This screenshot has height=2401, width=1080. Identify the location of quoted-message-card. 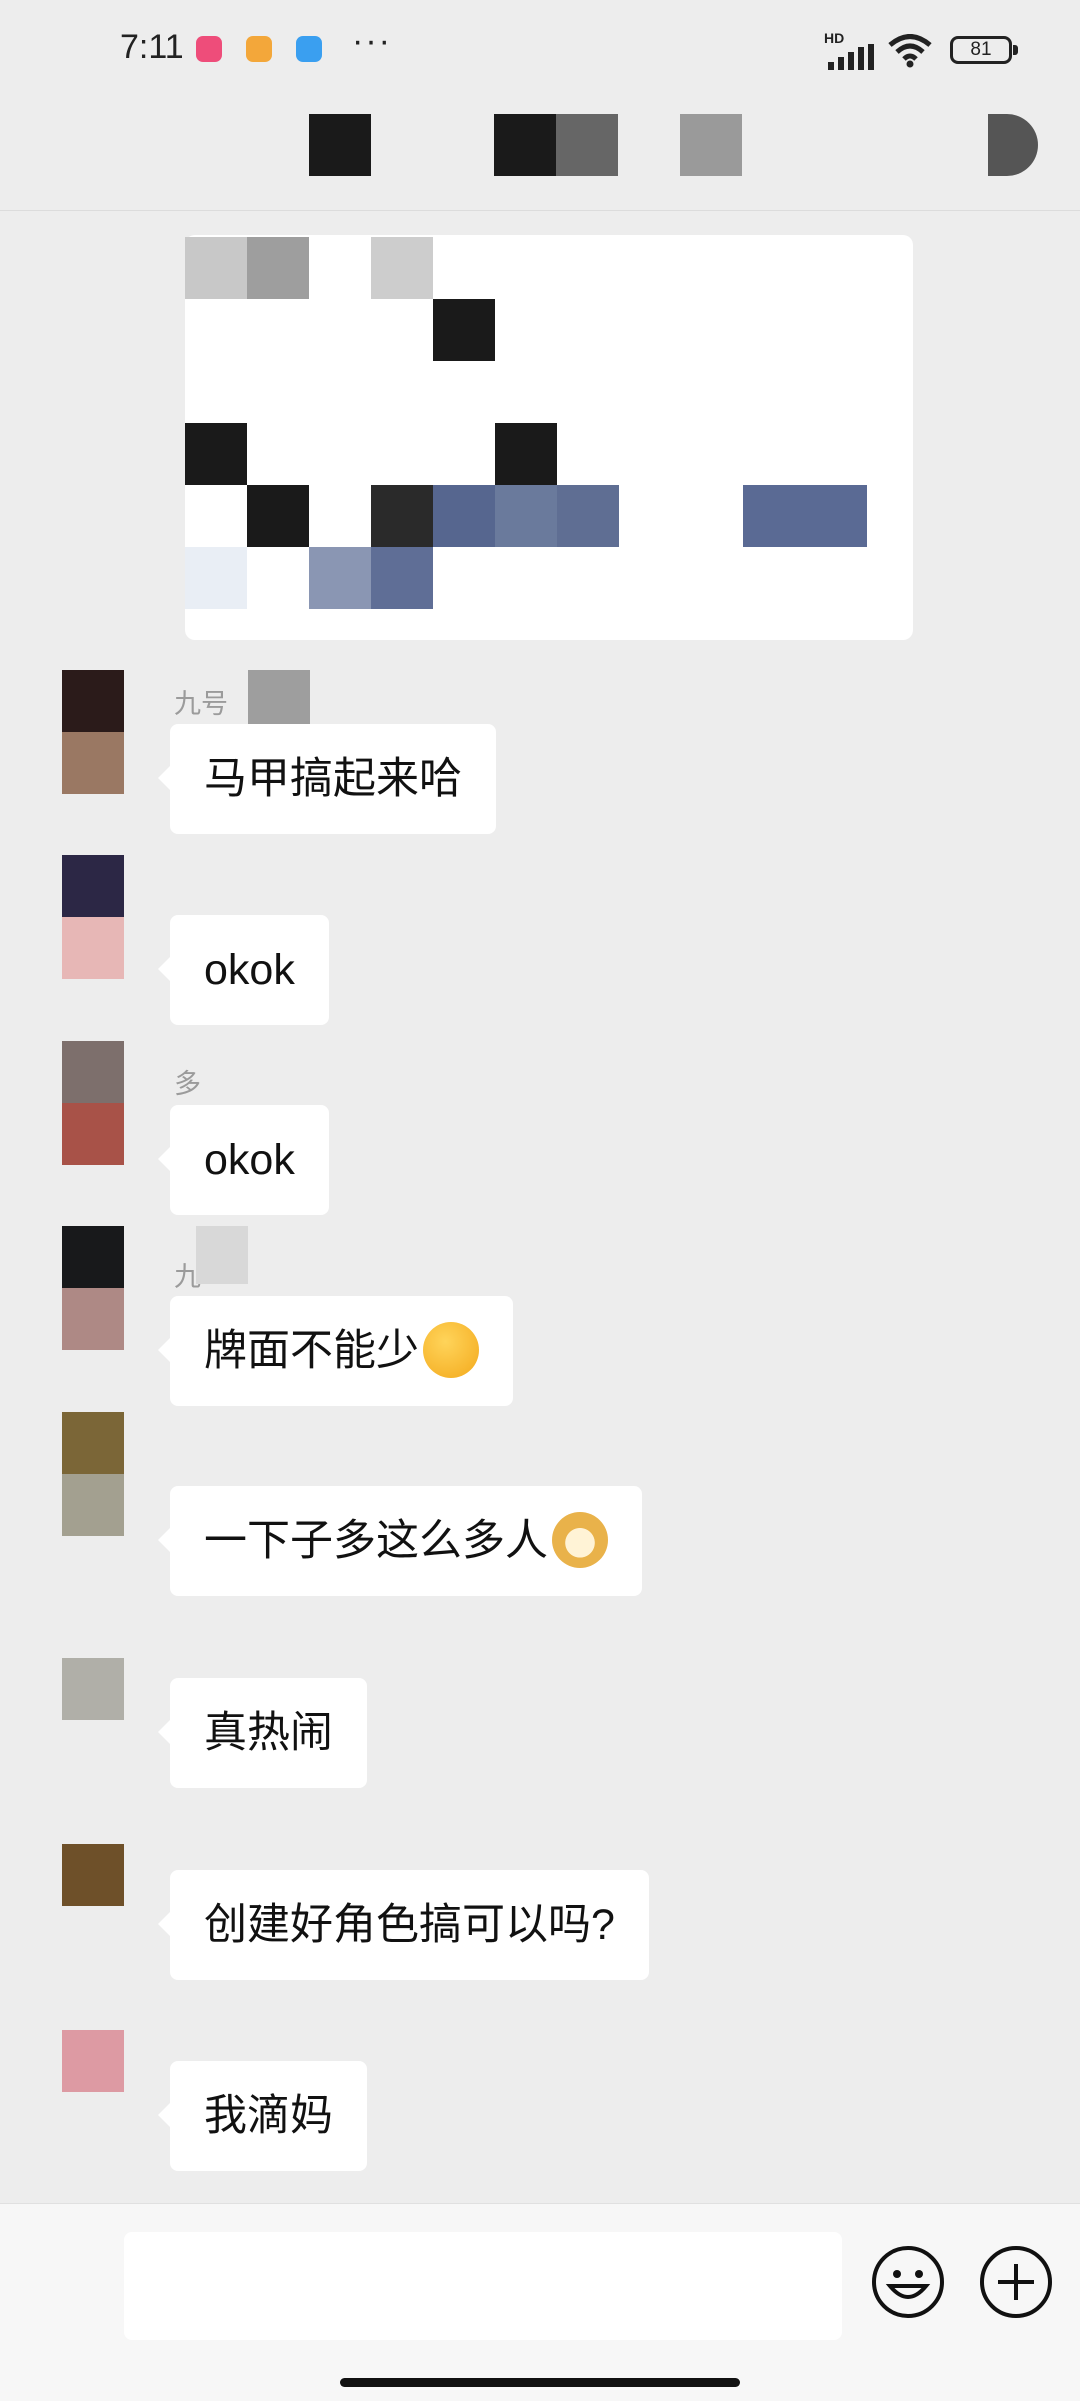
(549, 437).